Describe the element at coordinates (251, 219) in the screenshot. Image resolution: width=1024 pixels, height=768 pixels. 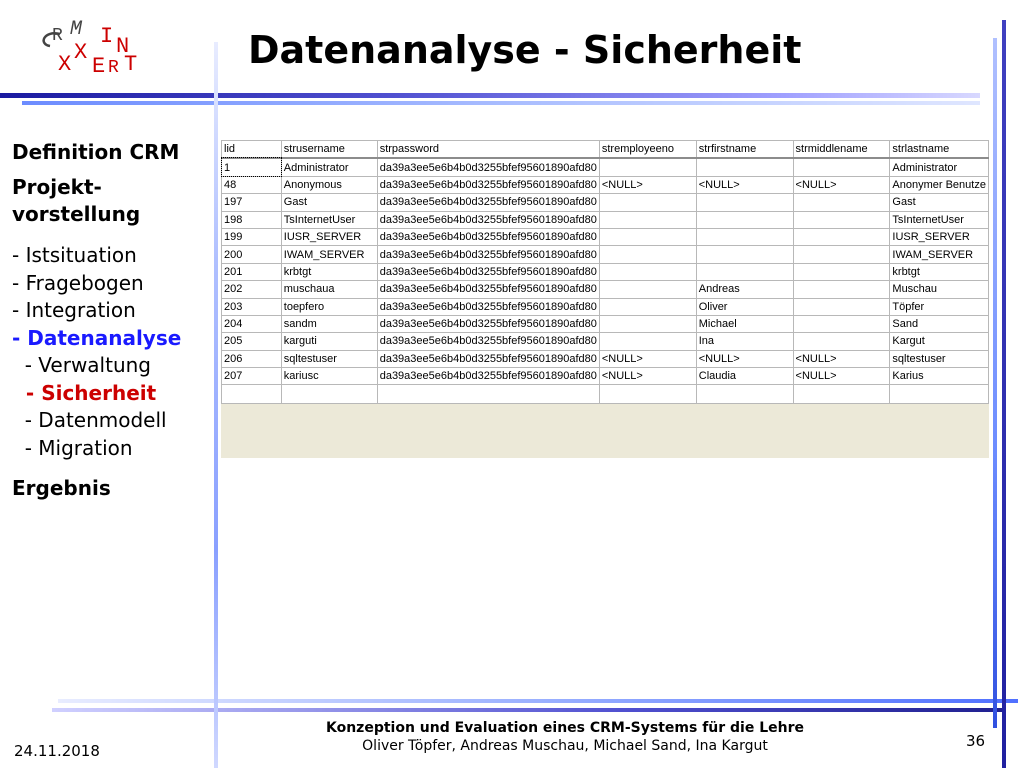
I see `table-cell: 198` at that location.